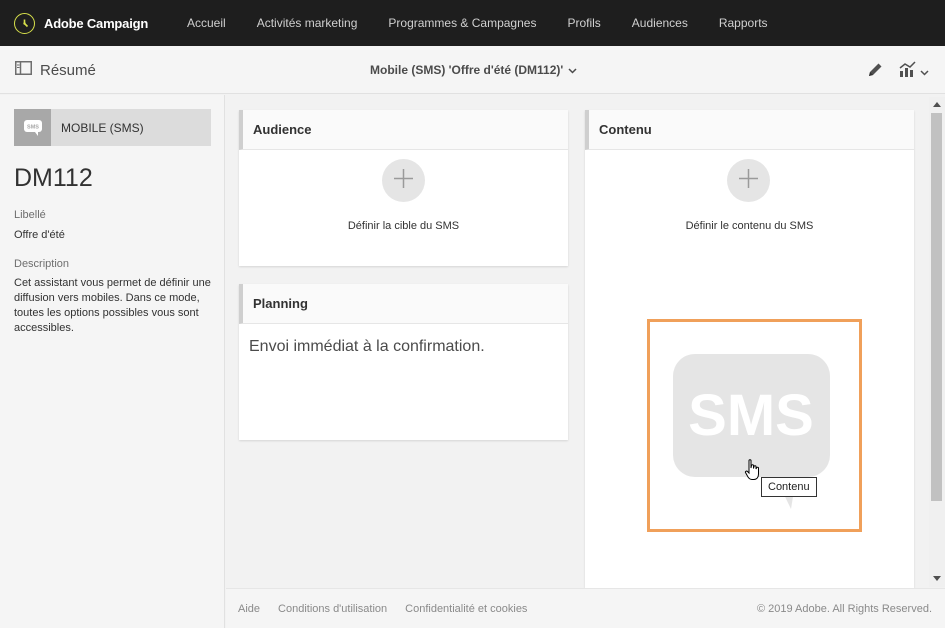  Describe the element at coordinates (403, 130) in the screenshot. I see `audience-card-title: Audience` at that location.